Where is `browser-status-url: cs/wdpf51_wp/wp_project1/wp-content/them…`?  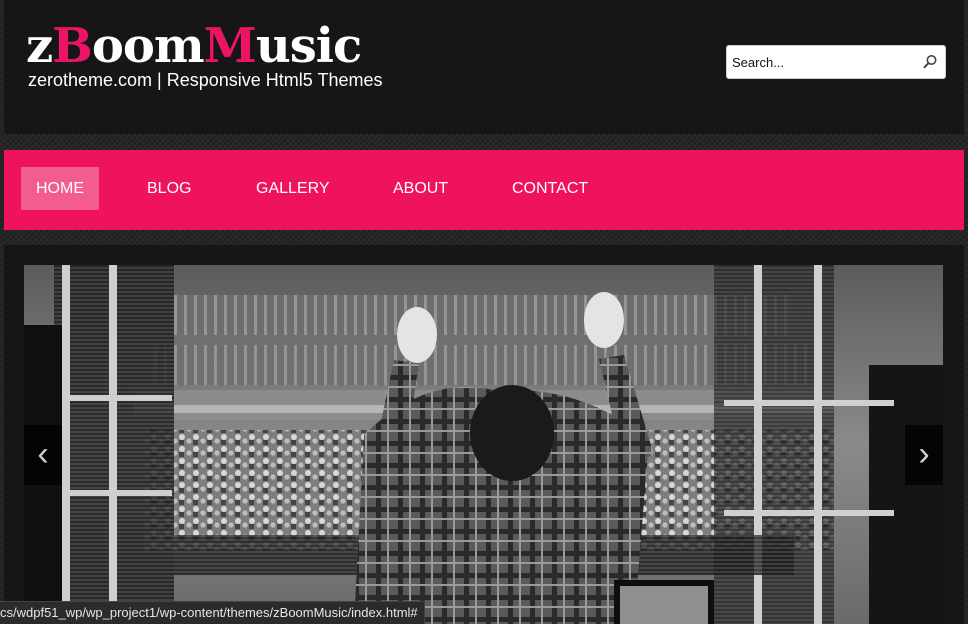
browser-status-url: cs/wdpf51_wp/wp_project1/wp-content/them… is located at coordinates (212, 612).